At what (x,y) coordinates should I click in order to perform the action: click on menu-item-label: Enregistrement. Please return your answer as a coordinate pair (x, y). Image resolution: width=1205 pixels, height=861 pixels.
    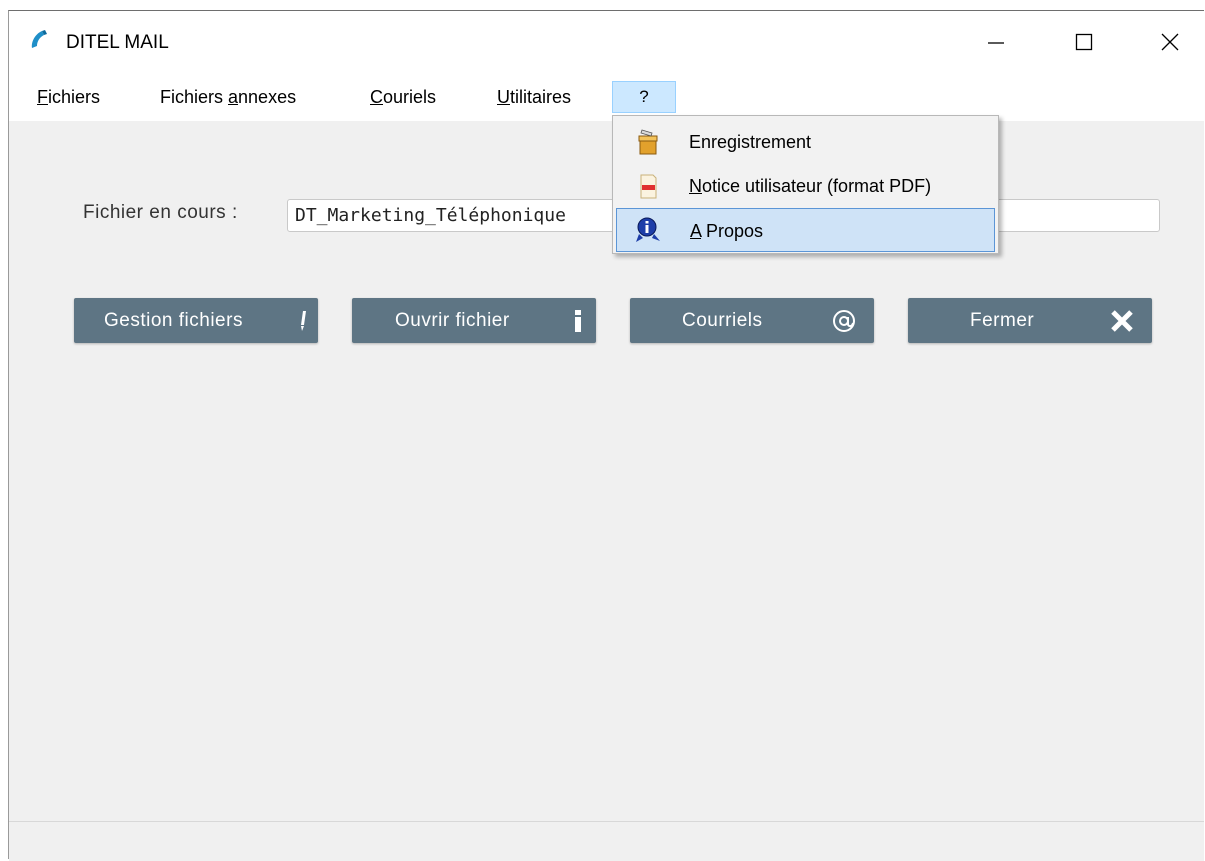
    Looking at the image, I should click on (750, 142).